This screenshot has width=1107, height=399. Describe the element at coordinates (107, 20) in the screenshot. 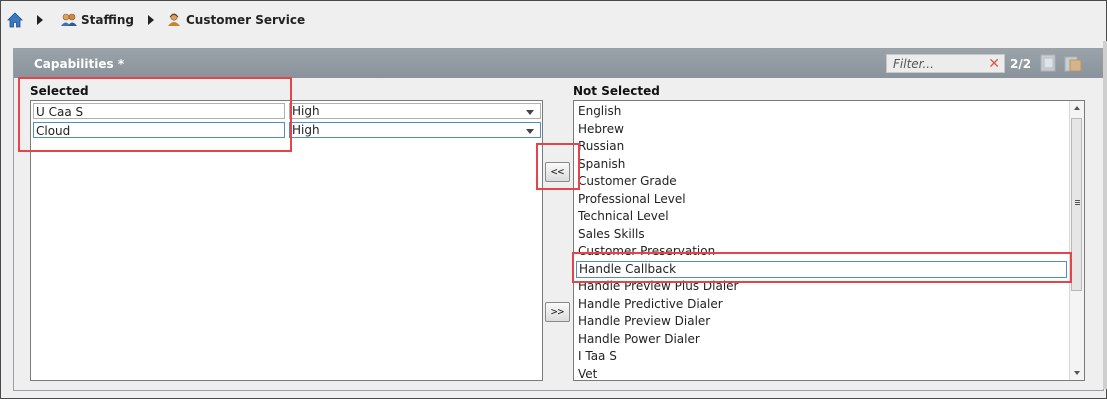

I see `breadcrumb-label: Staffing` at that location.